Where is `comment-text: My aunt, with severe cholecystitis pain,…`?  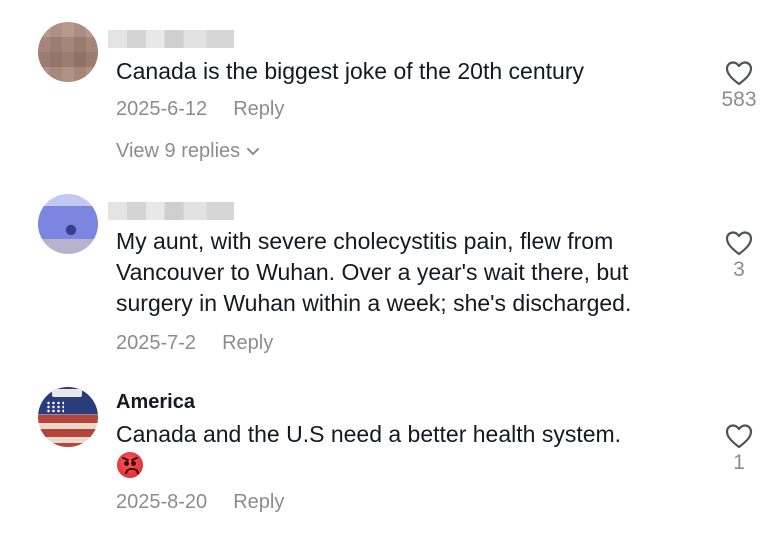 comment-text: My aunt, with severe cholecystitis pain,… is located at coordinates (374, 272).